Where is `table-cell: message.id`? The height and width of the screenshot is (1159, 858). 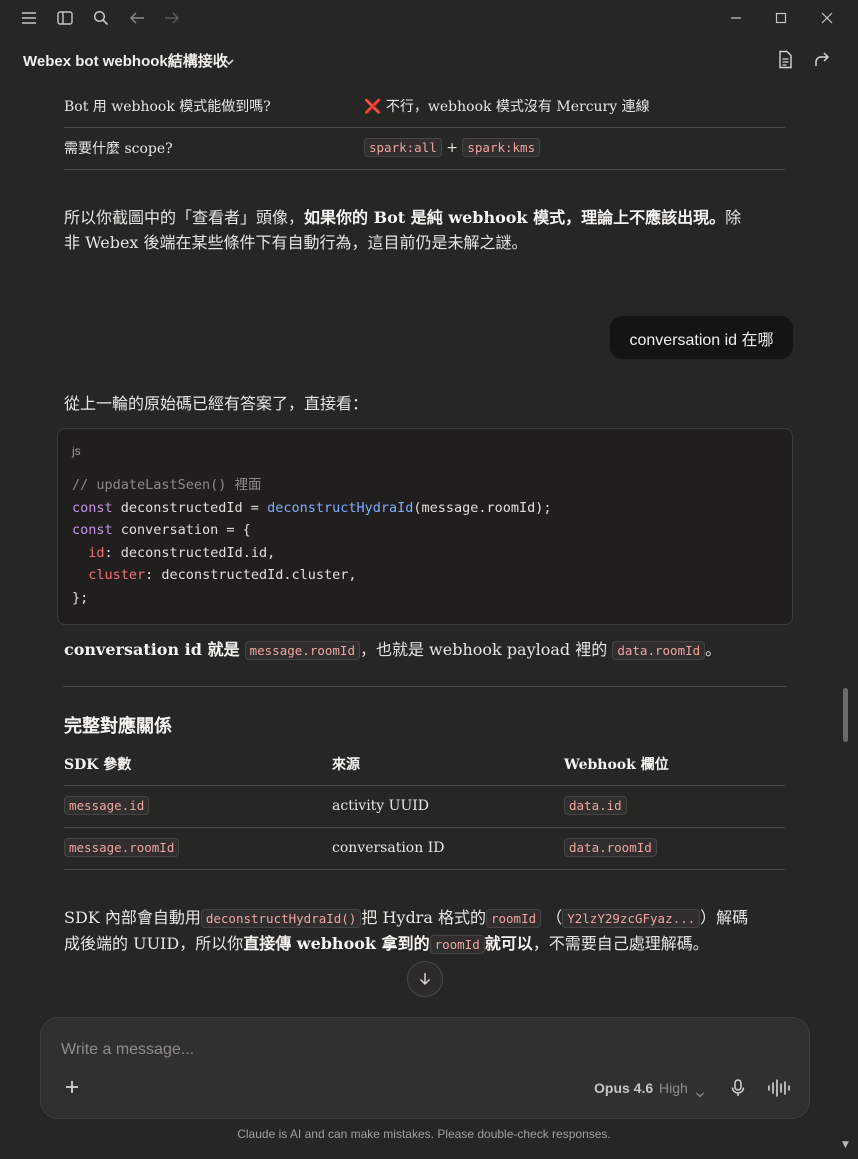
table-cell: message.id is located at coordinates (198, 806).